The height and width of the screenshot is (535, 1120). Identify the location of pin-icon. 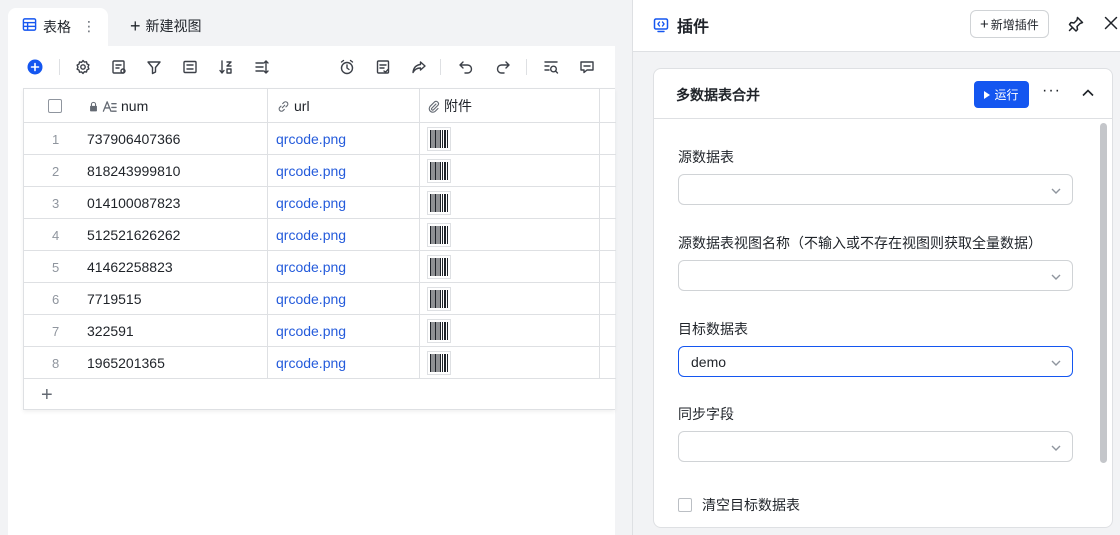
(1076, 24).